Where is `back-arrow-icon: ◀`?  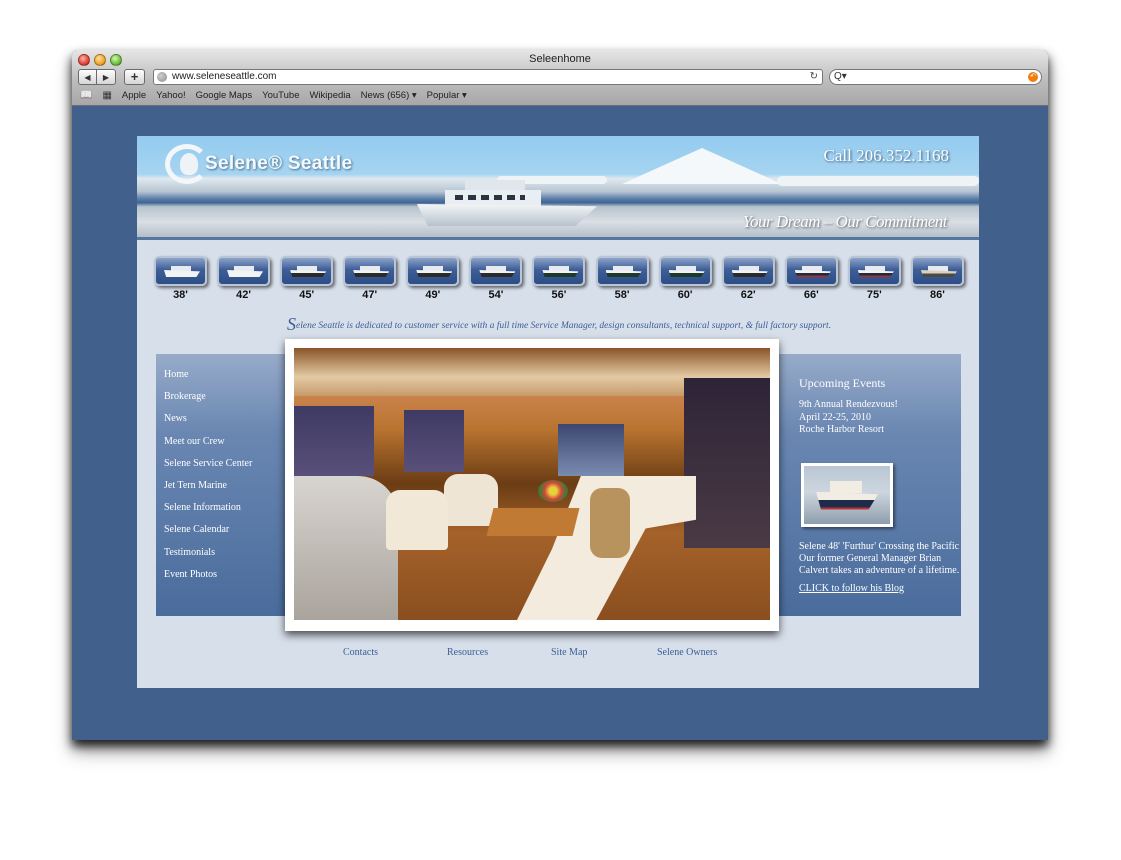
back-arrow-icon: ◀ is located at coordinates (87, 77).